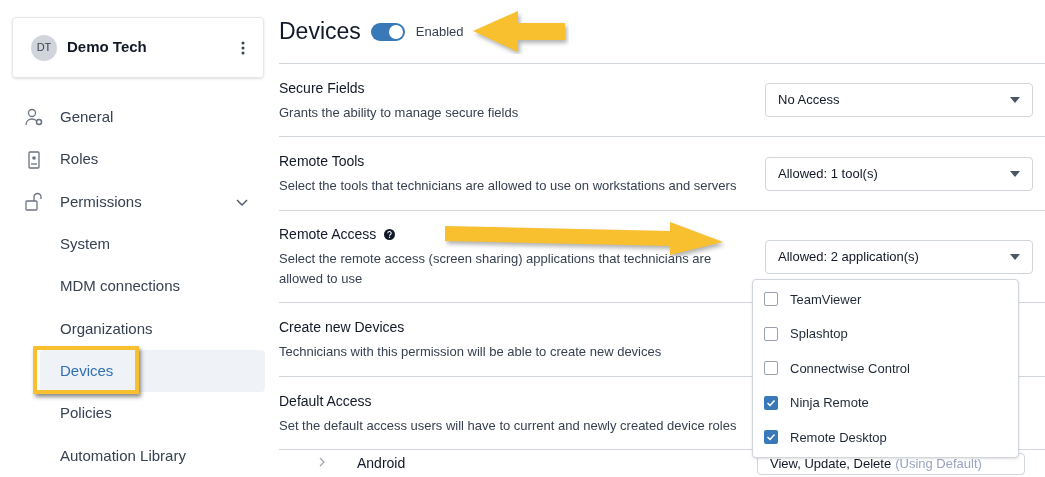  Describe the element at coordinates (154, 117) in the screenshot. I see `nav-item: General` at that location.